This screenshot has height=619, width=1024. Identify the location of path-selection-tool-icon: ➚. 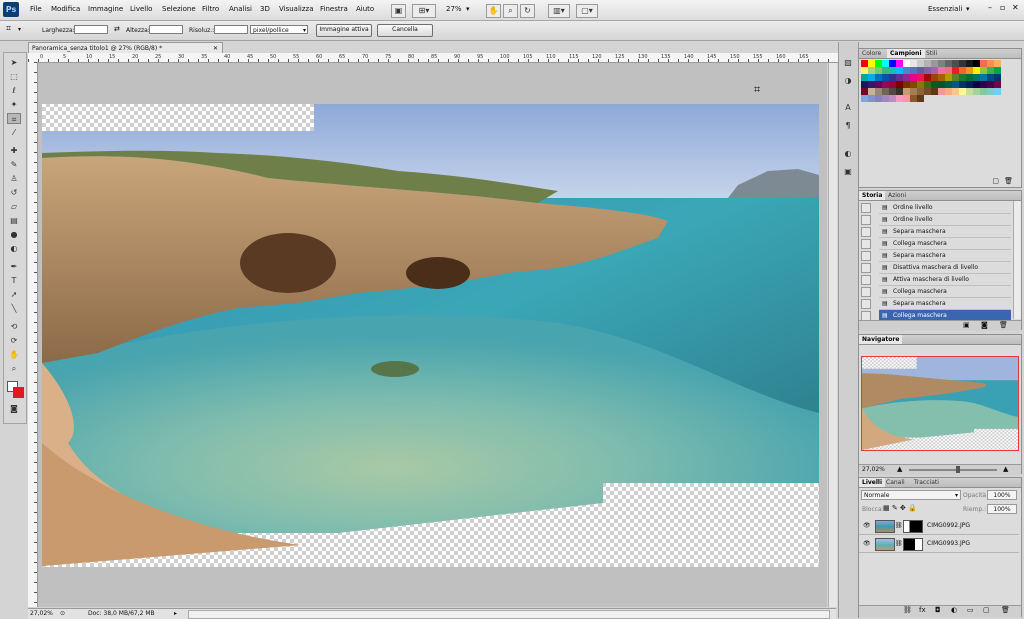
(14, 294).